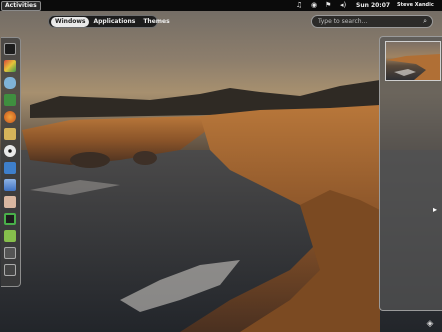 This screenshot has height=332, width=442. I want to click on network-tool-icon, so click(10, 100).